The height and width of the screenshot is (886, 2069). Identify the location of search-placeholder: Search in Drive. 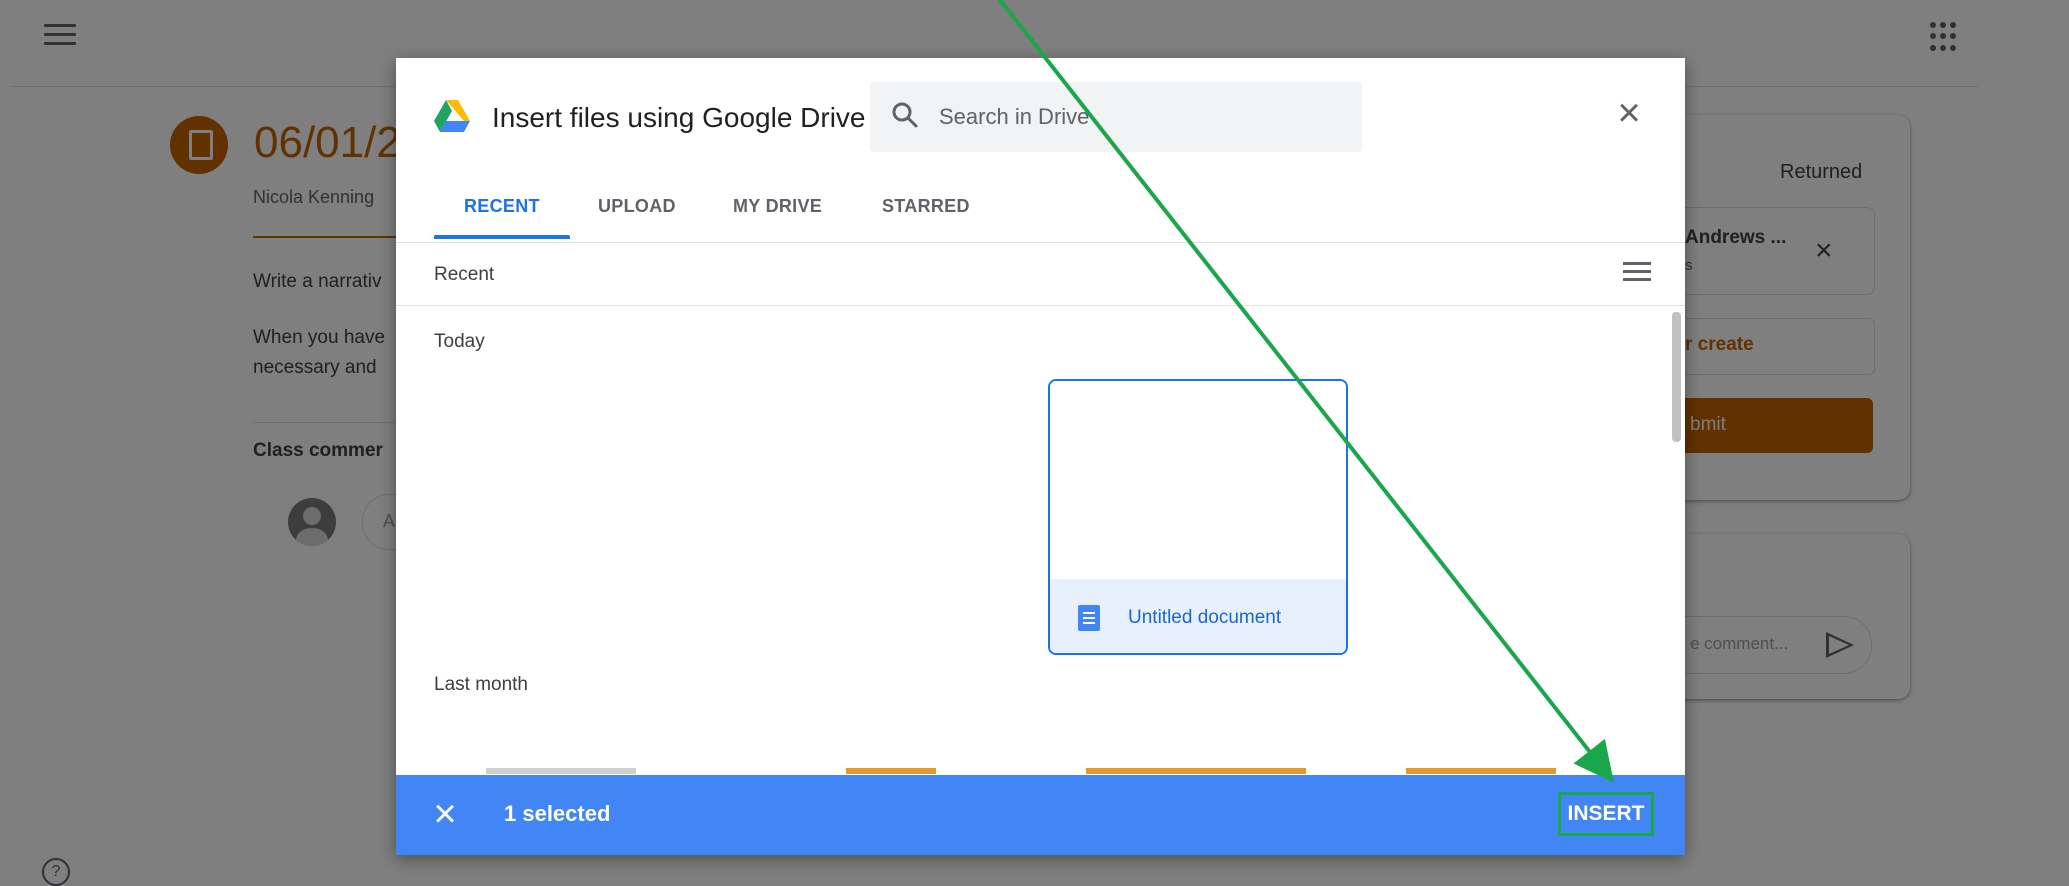
(1014, 116).